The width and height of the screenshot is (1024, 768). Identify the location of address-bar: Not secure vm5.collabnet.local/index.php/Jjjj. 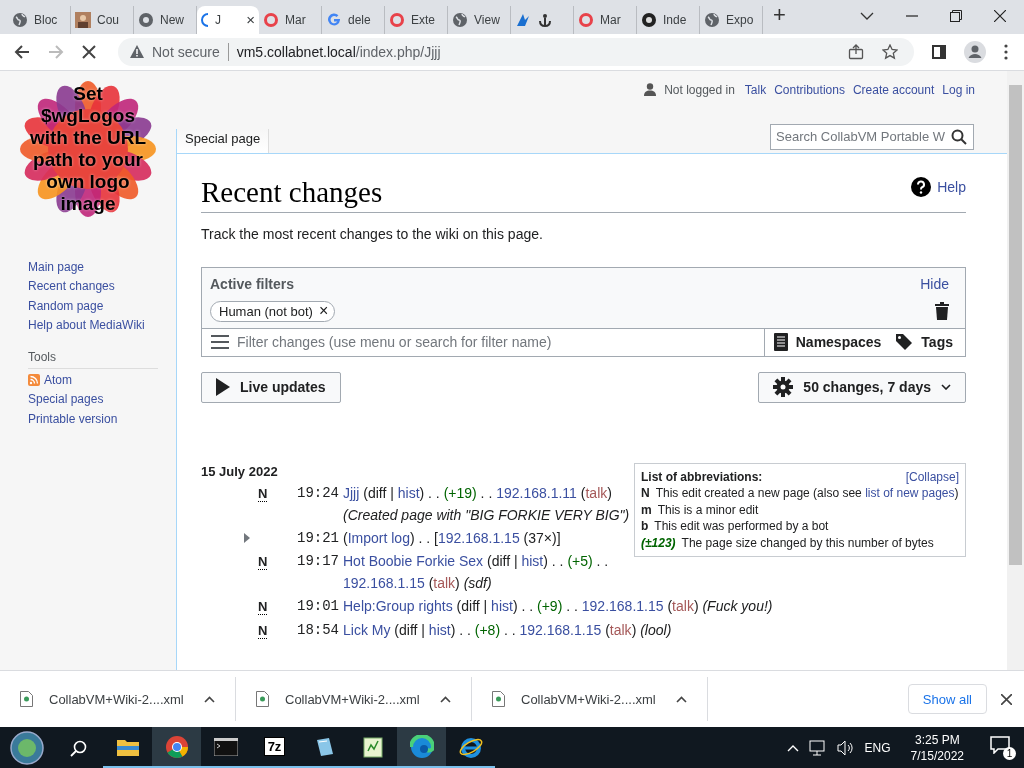
(516, 51).